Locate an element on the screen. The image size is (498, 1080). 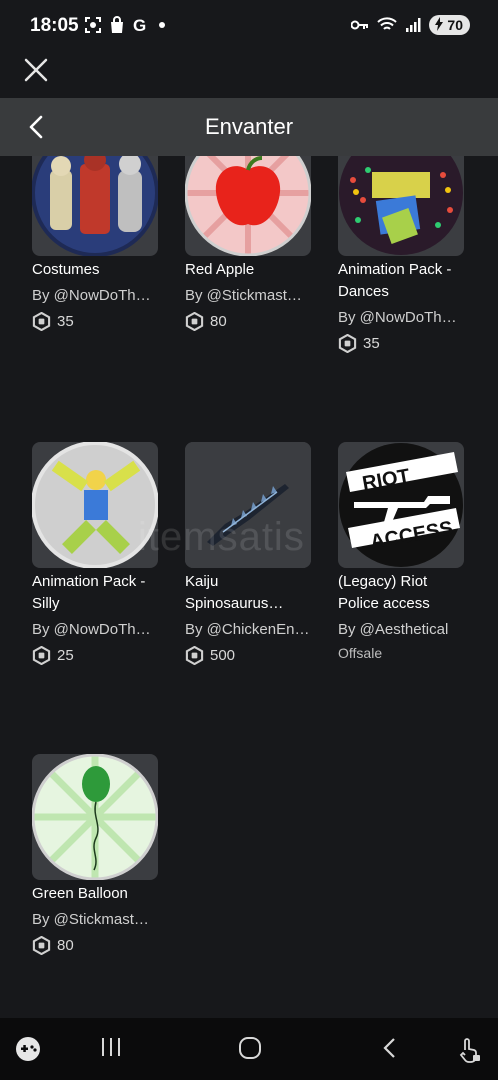
green-balloon-image is located at coordinates (95, 817).